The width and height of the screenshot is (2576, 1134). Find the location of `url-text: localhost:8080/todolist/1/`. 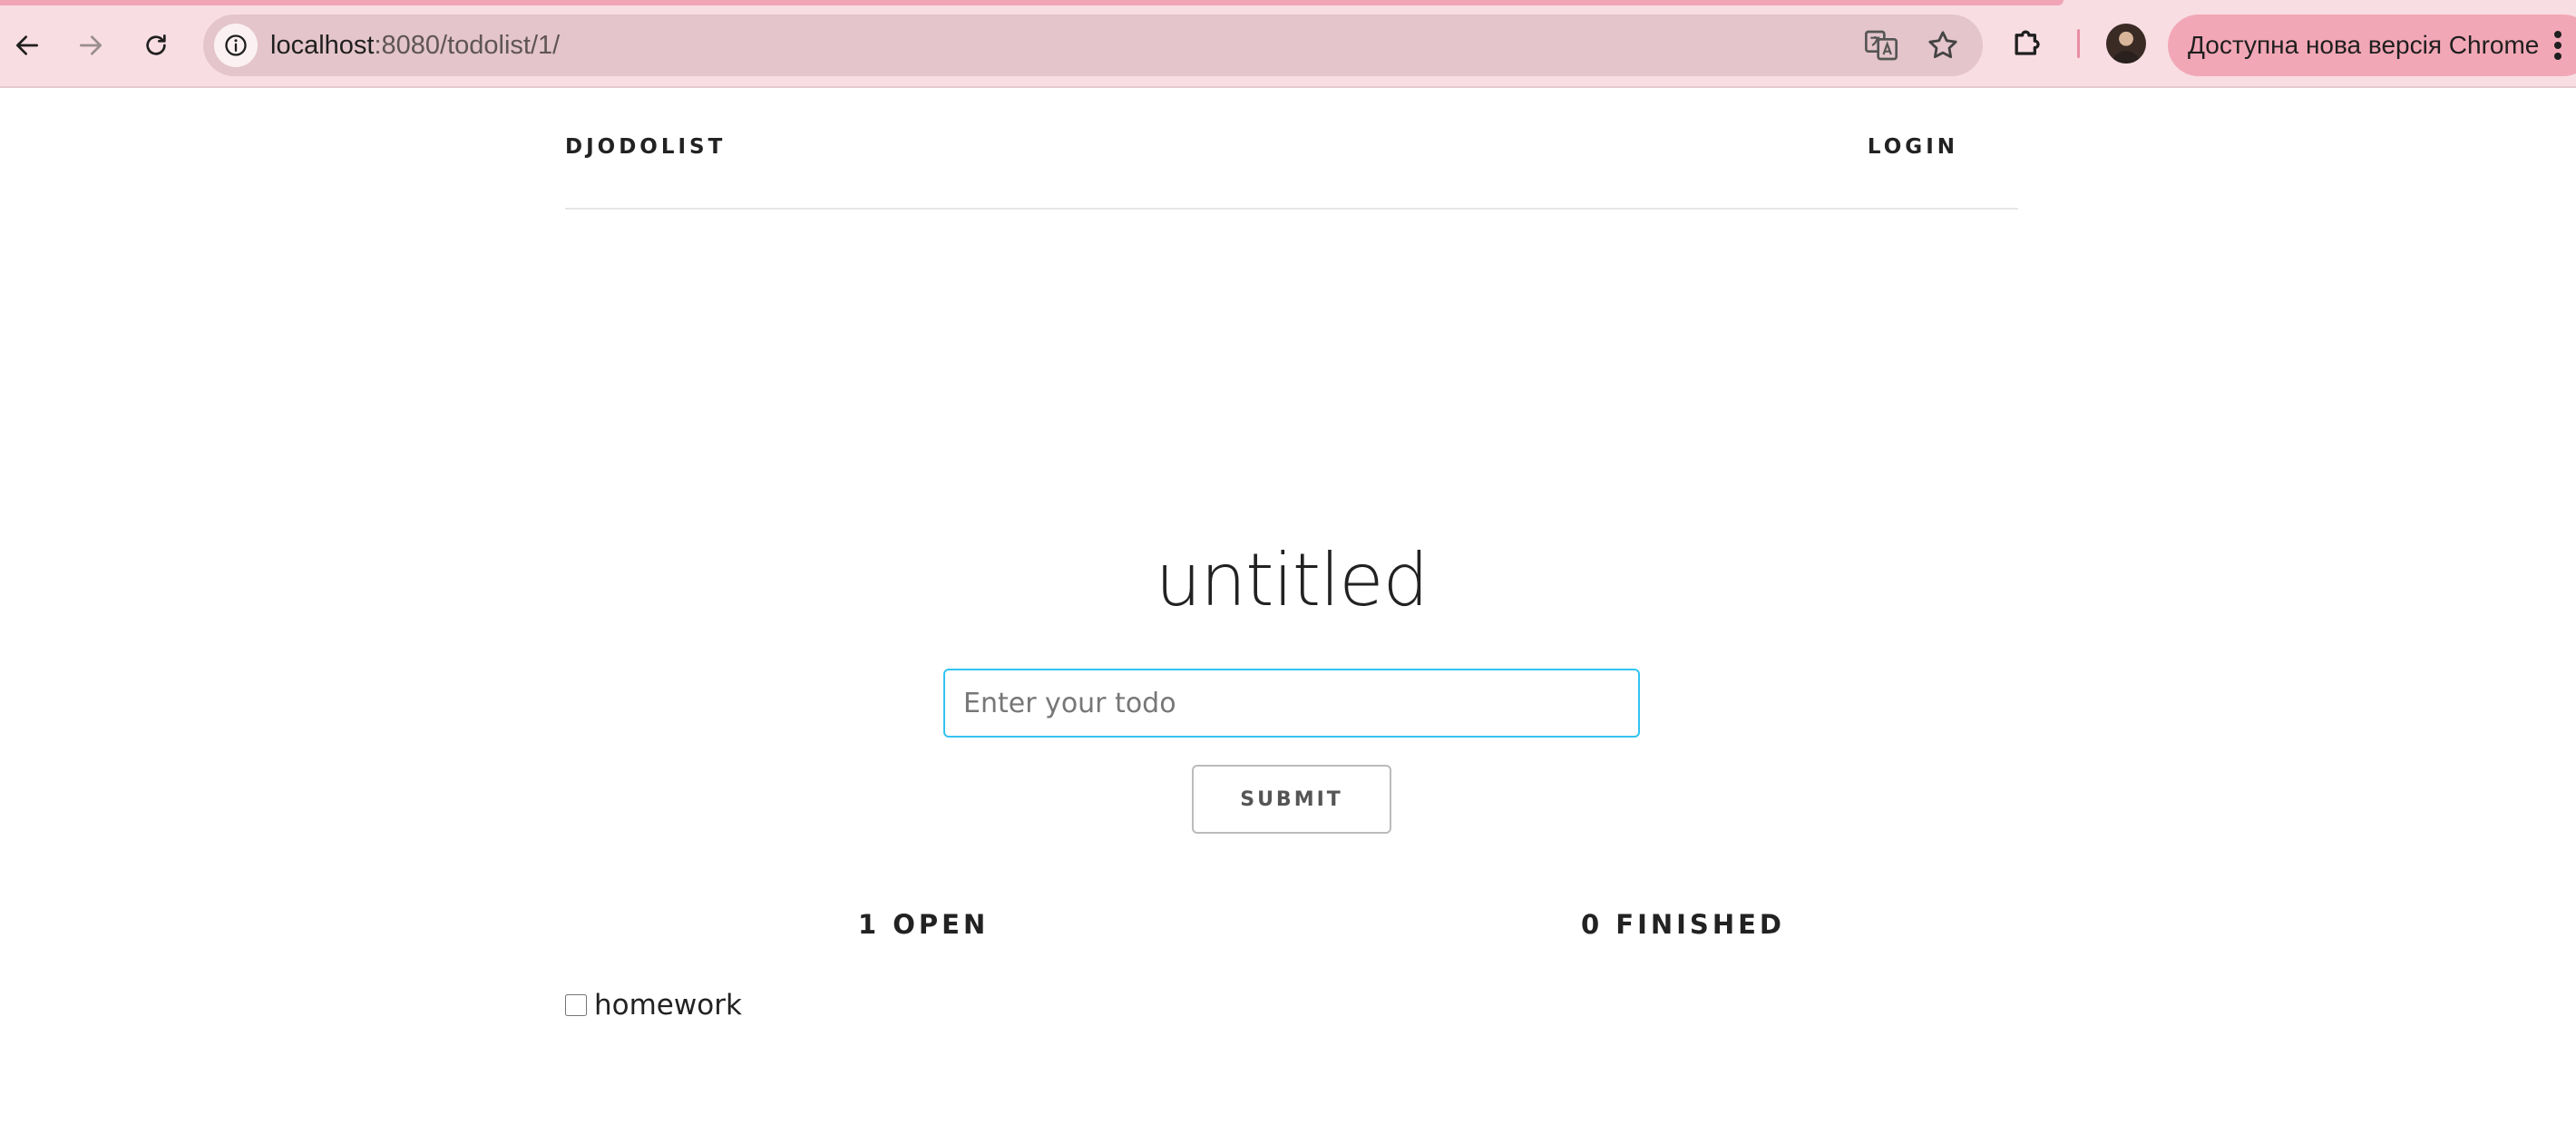

url-text: localhost:8080/todolist/1/ is located at coordinates (415, 45).